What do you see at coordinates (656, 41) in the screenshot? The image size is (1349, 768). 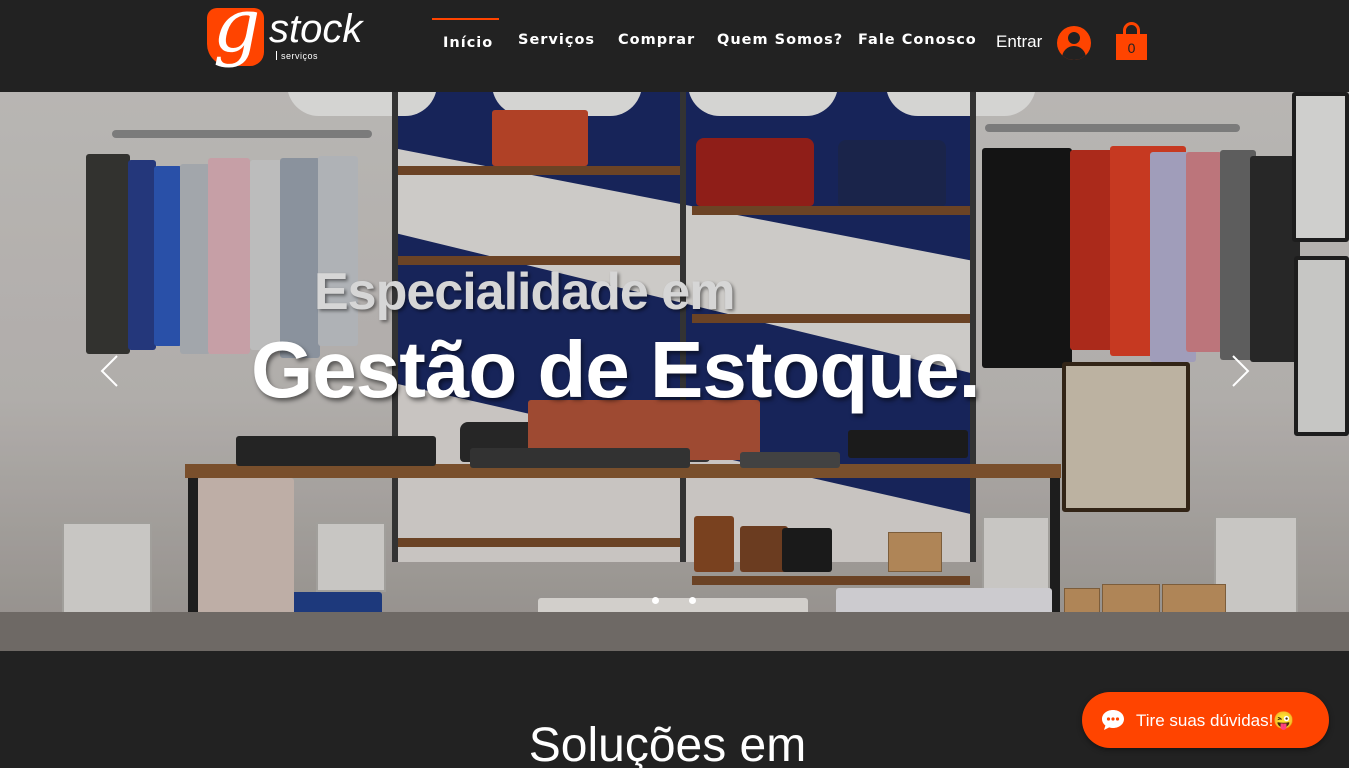 I see `nav-item-comprar: Comprar` at bounding box center [656, 41].